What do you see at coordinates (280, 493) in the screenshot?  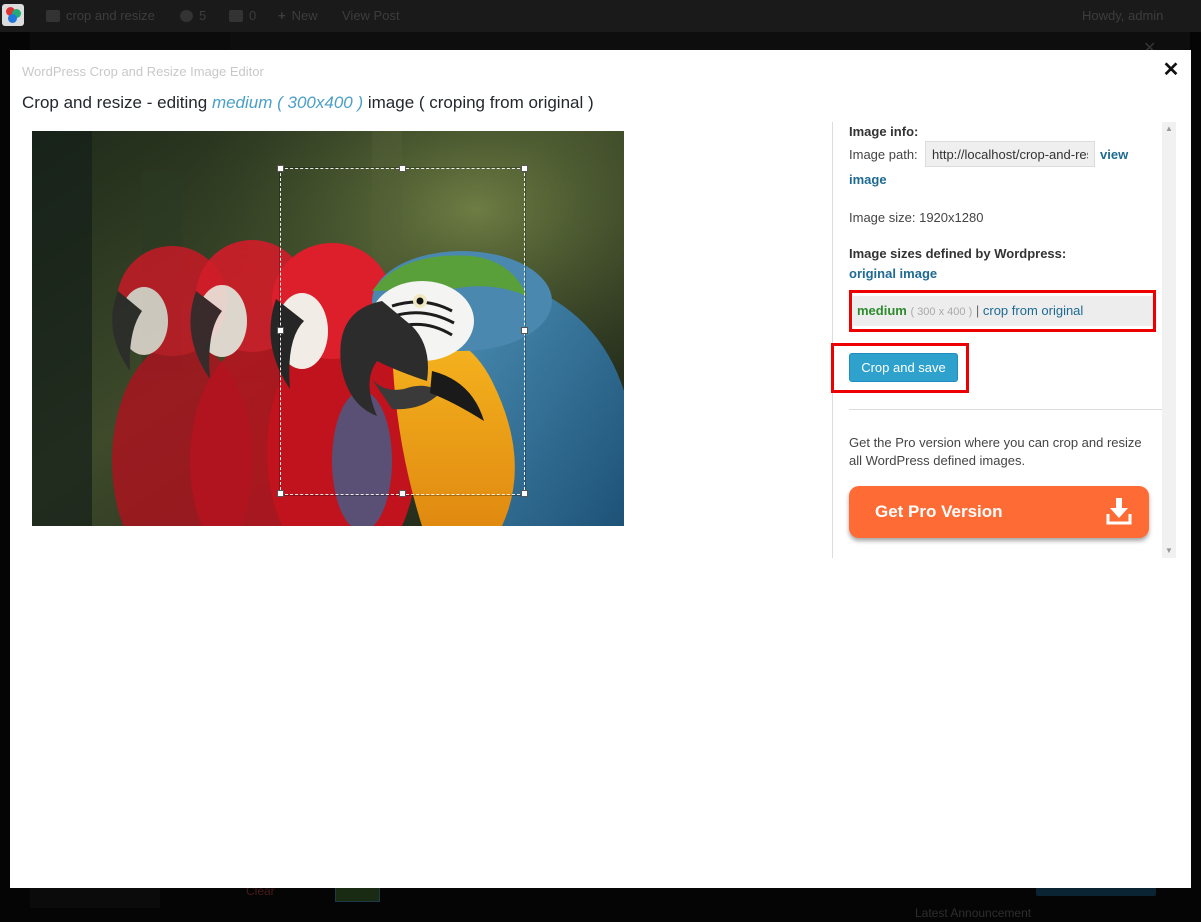 I see `crop-handle-bottom-left` at bounding box center [280, 493].